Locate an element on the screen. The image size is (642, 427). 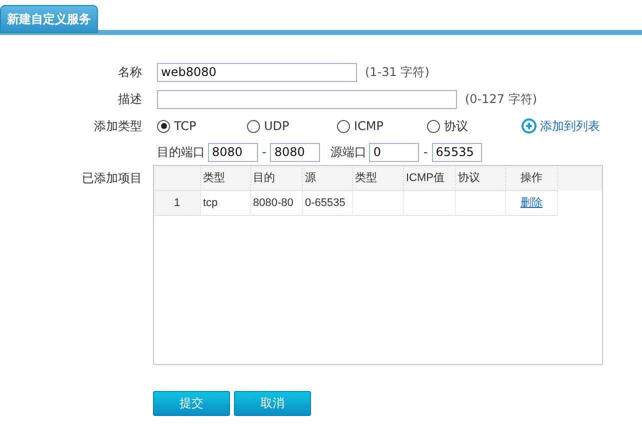
delete-link: 删除 is located at coordinates (531, 203).